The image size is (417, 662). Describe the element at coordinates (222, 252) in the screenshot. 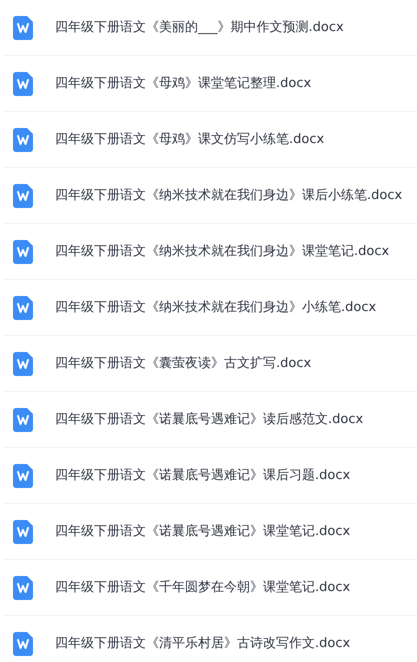

I see `file-name: 四年级下册语文《纳米技术就在我们身边》课堂笔记.docx` at that location.